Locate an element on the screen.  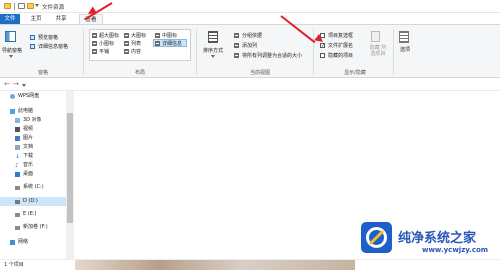
watermark: 纯净系统之家 www.ycwjzy.com is located at coordinates (430, 241).